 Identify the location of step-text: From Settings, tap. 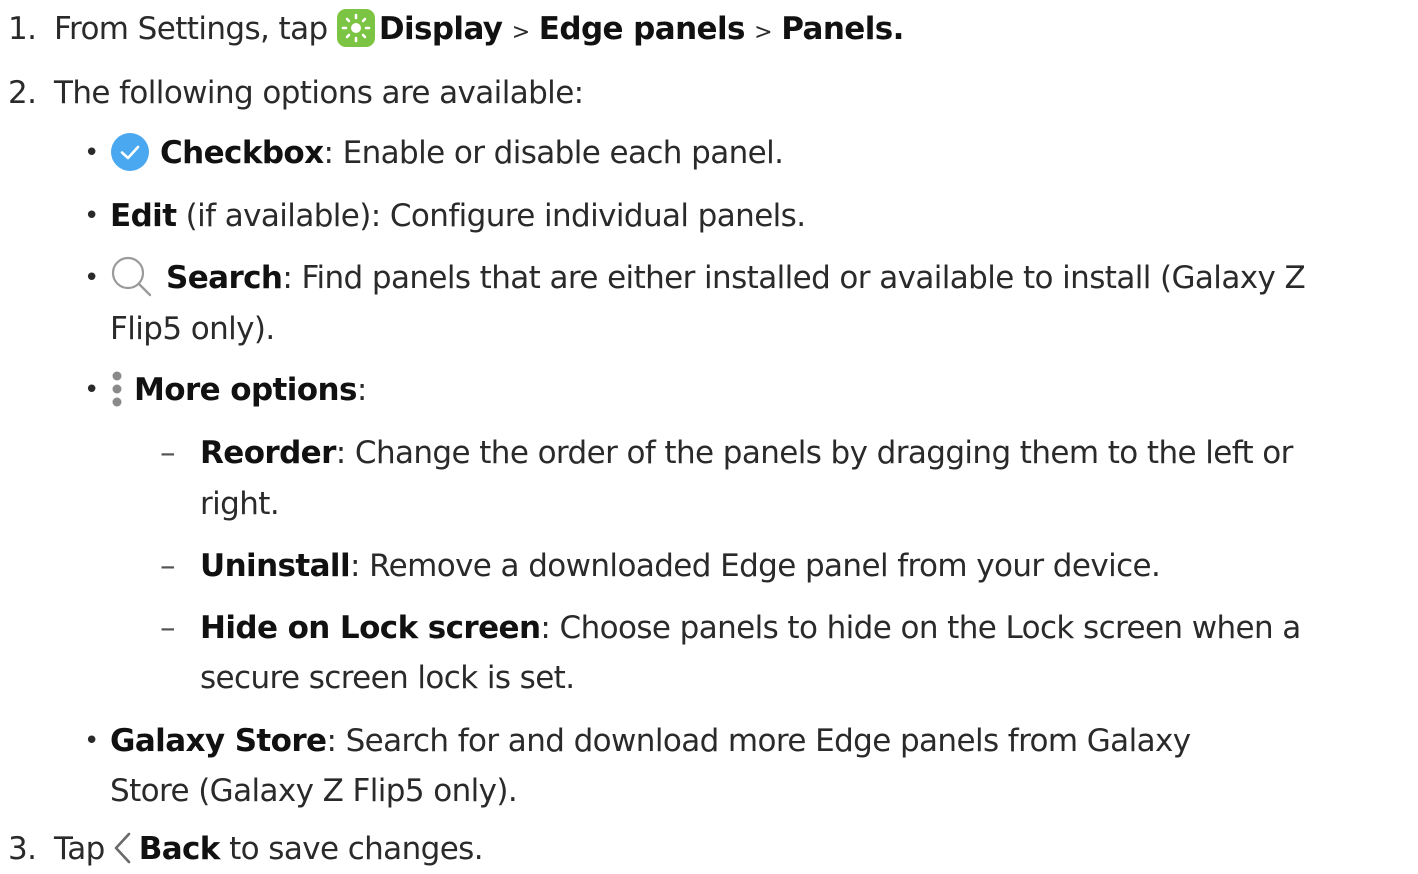
(191, 29).